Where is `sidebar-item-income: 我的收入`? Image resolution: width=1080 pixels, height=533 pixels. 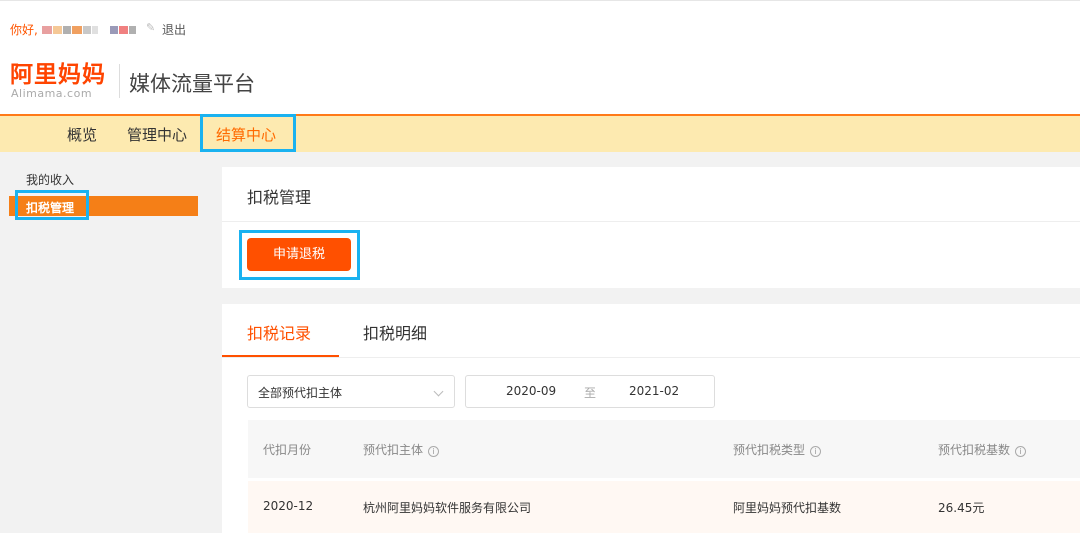 sidebar-item-income: 我的收入 is located at coordinates (50, 179).